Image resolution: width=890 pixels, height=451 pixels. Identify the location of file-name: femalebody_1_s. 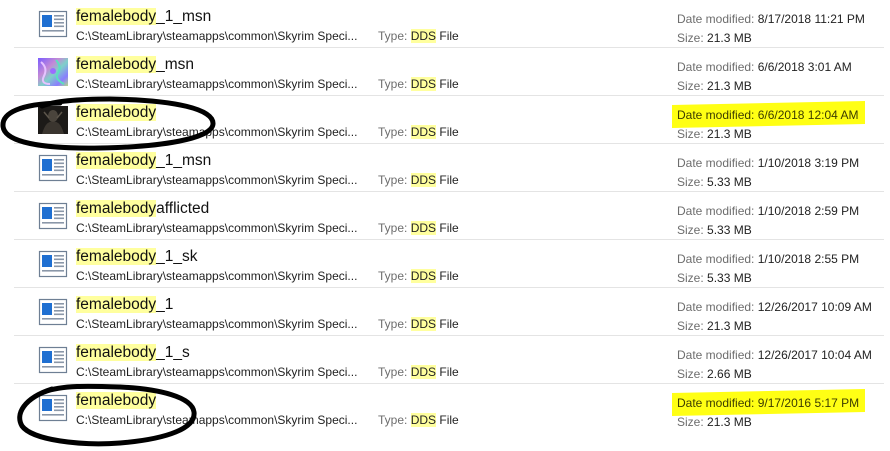
(133, 353).